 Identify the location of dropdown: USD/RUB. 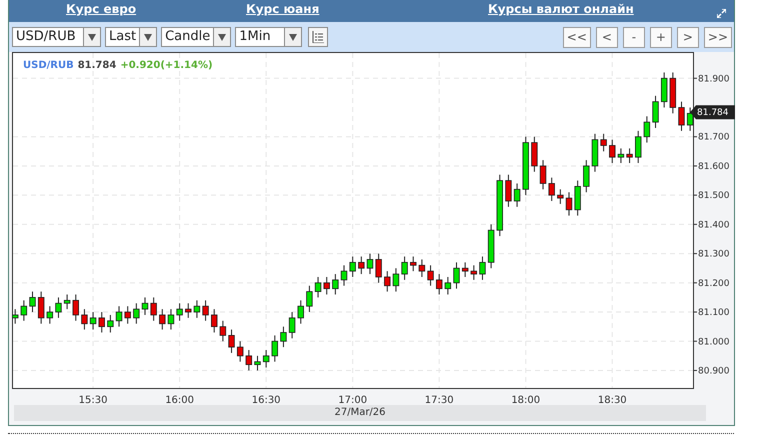
(56, 37).